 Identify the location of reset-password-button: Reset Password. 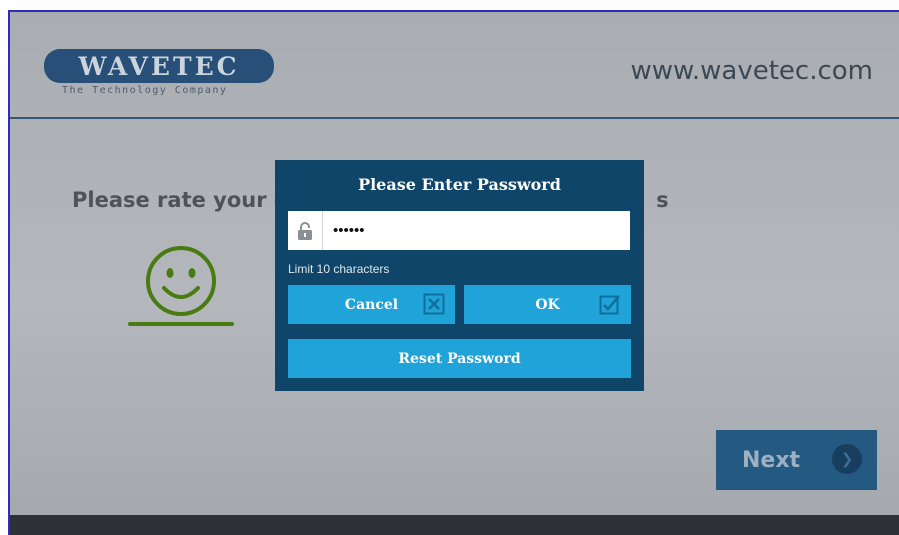
(459, 358).